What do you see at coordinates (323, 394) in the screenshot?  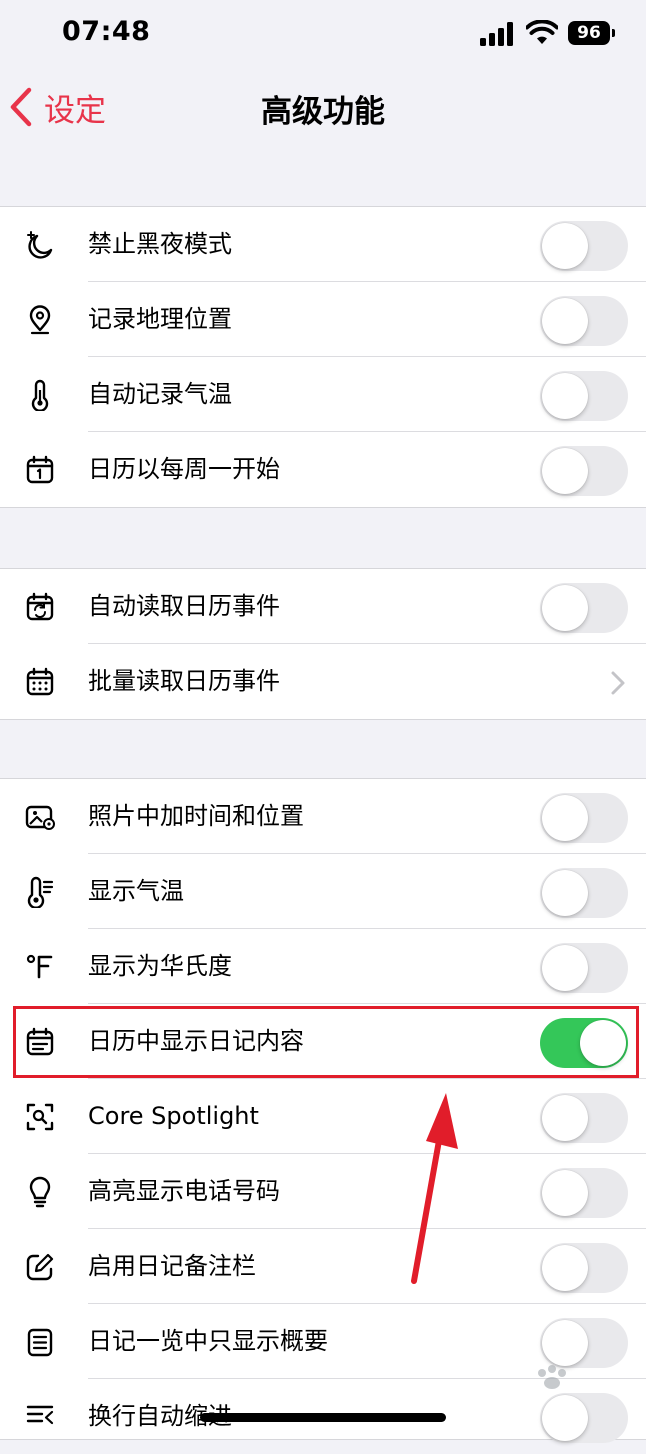 I see `row-auto-temperature: 自动记录气温` at bounding box center [323, 394].